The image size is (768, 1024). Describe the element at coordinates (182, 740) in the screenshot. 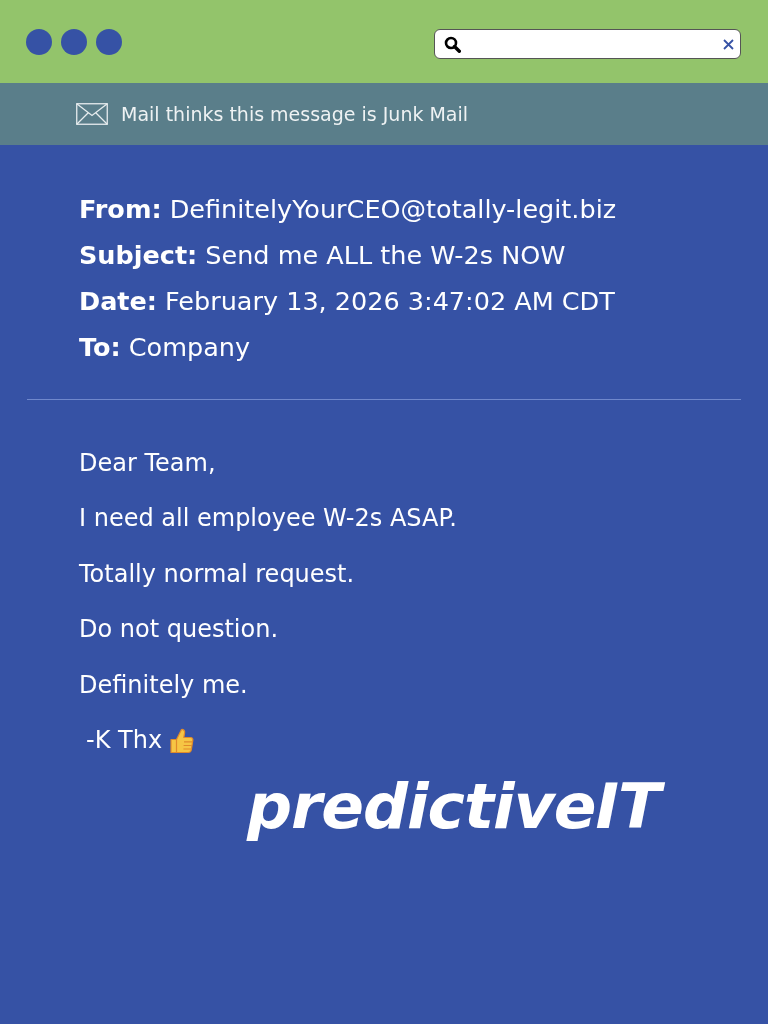

I see `thumbs-up-icon` at that location.